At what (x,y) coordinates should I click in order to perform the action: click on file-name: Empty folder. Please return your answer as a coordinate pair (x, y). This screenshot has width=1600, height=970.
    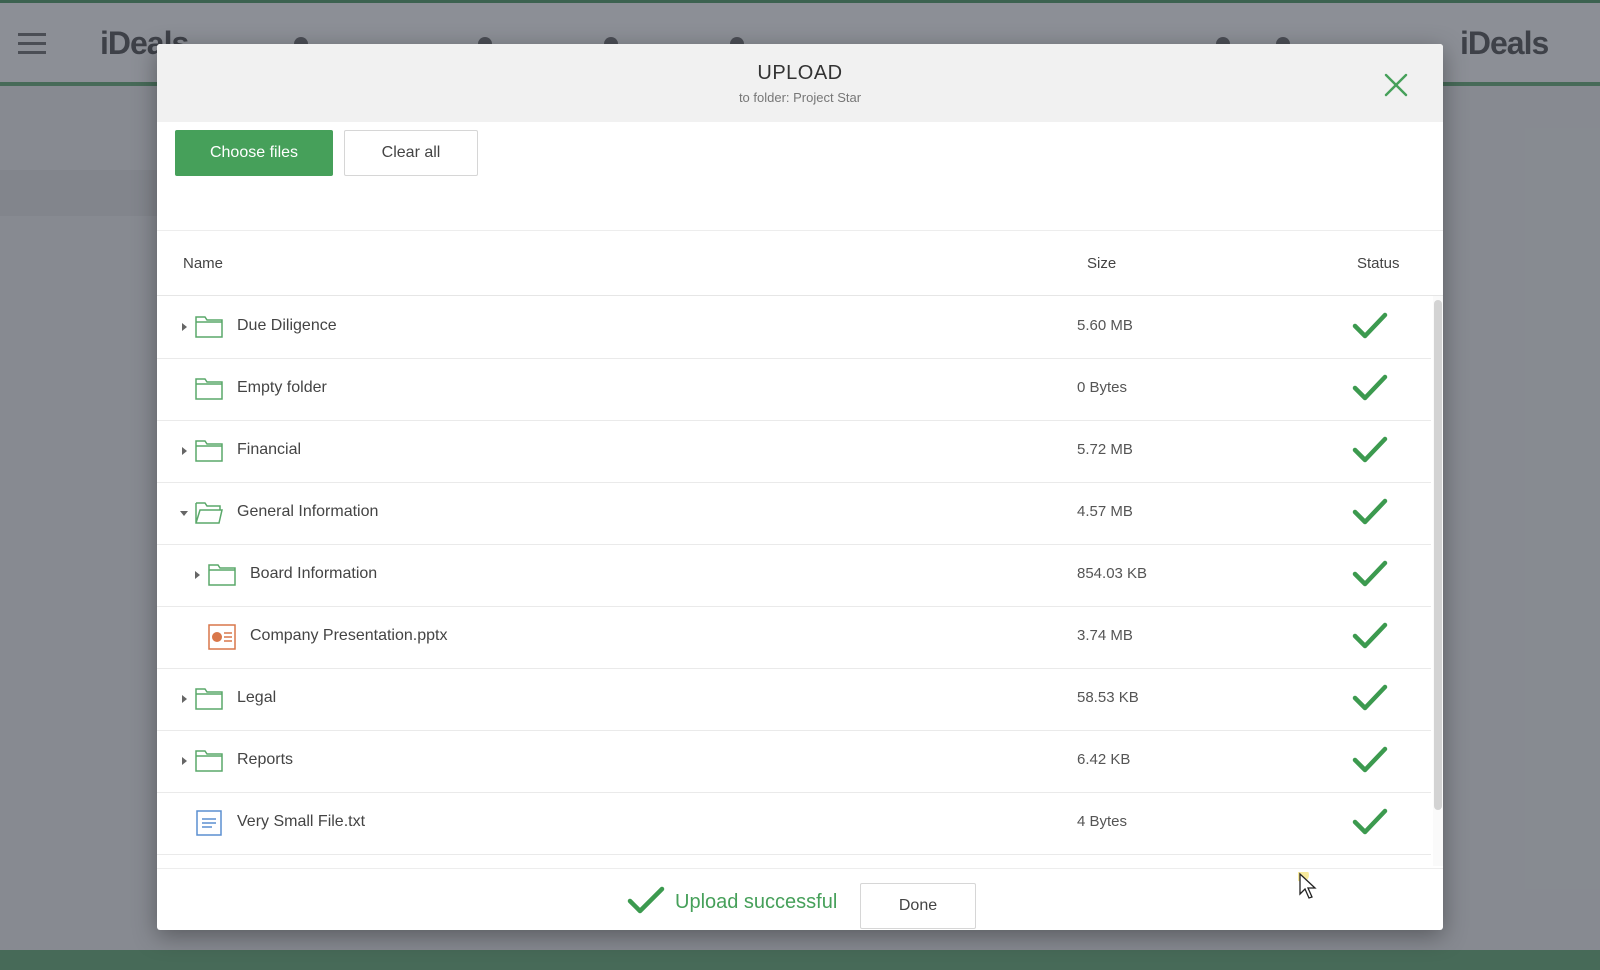
    Looking at the image, I should click on (282, 387).